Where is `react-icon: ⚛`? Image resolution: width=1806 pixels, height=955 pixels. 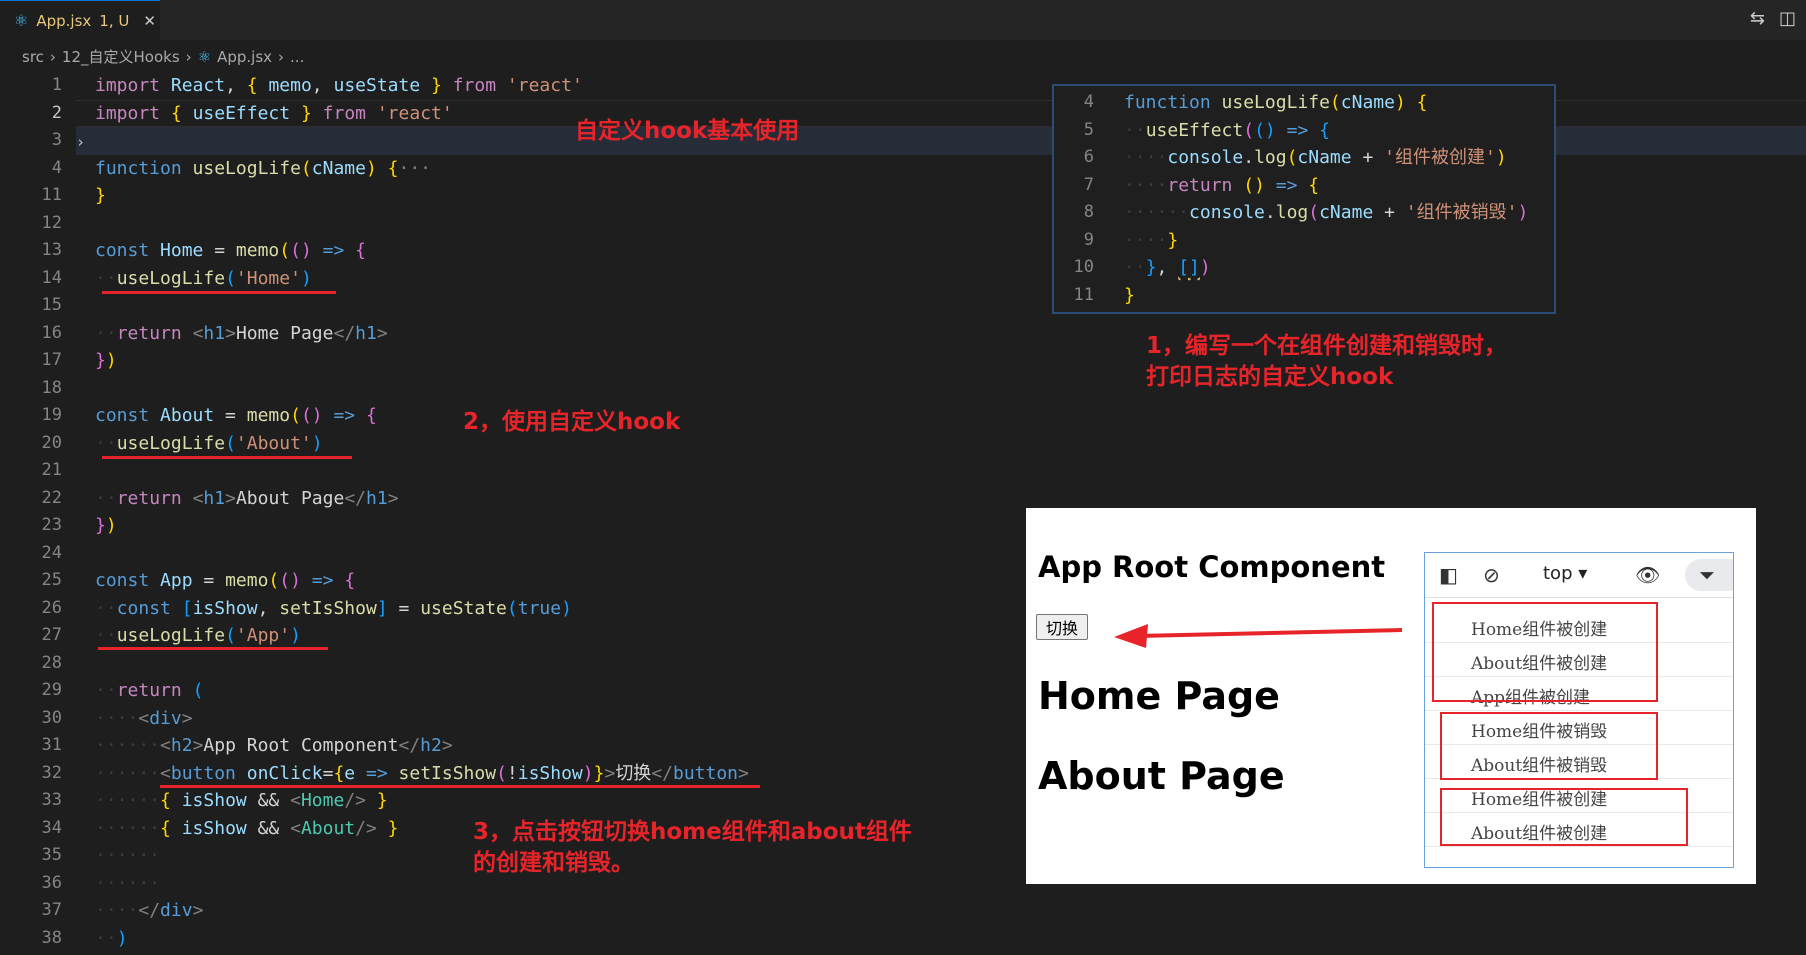 react-icon: ⚛ is located at coordinates (21, 20).